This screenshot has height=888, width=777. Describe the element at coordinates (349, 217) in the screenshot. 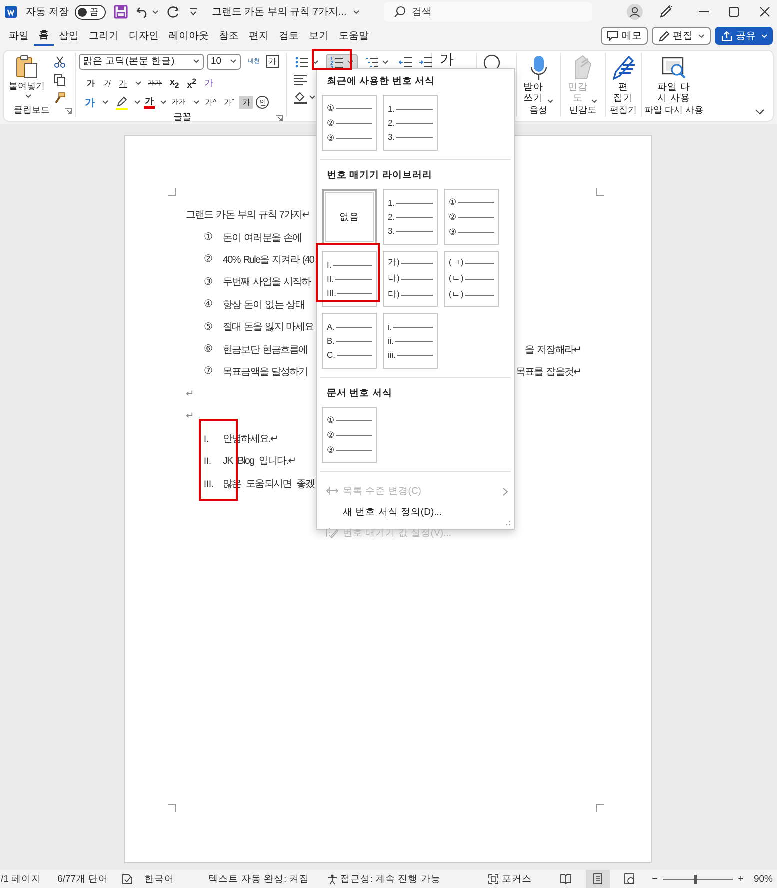

I see `no-numbering-option: 없음` at that location.